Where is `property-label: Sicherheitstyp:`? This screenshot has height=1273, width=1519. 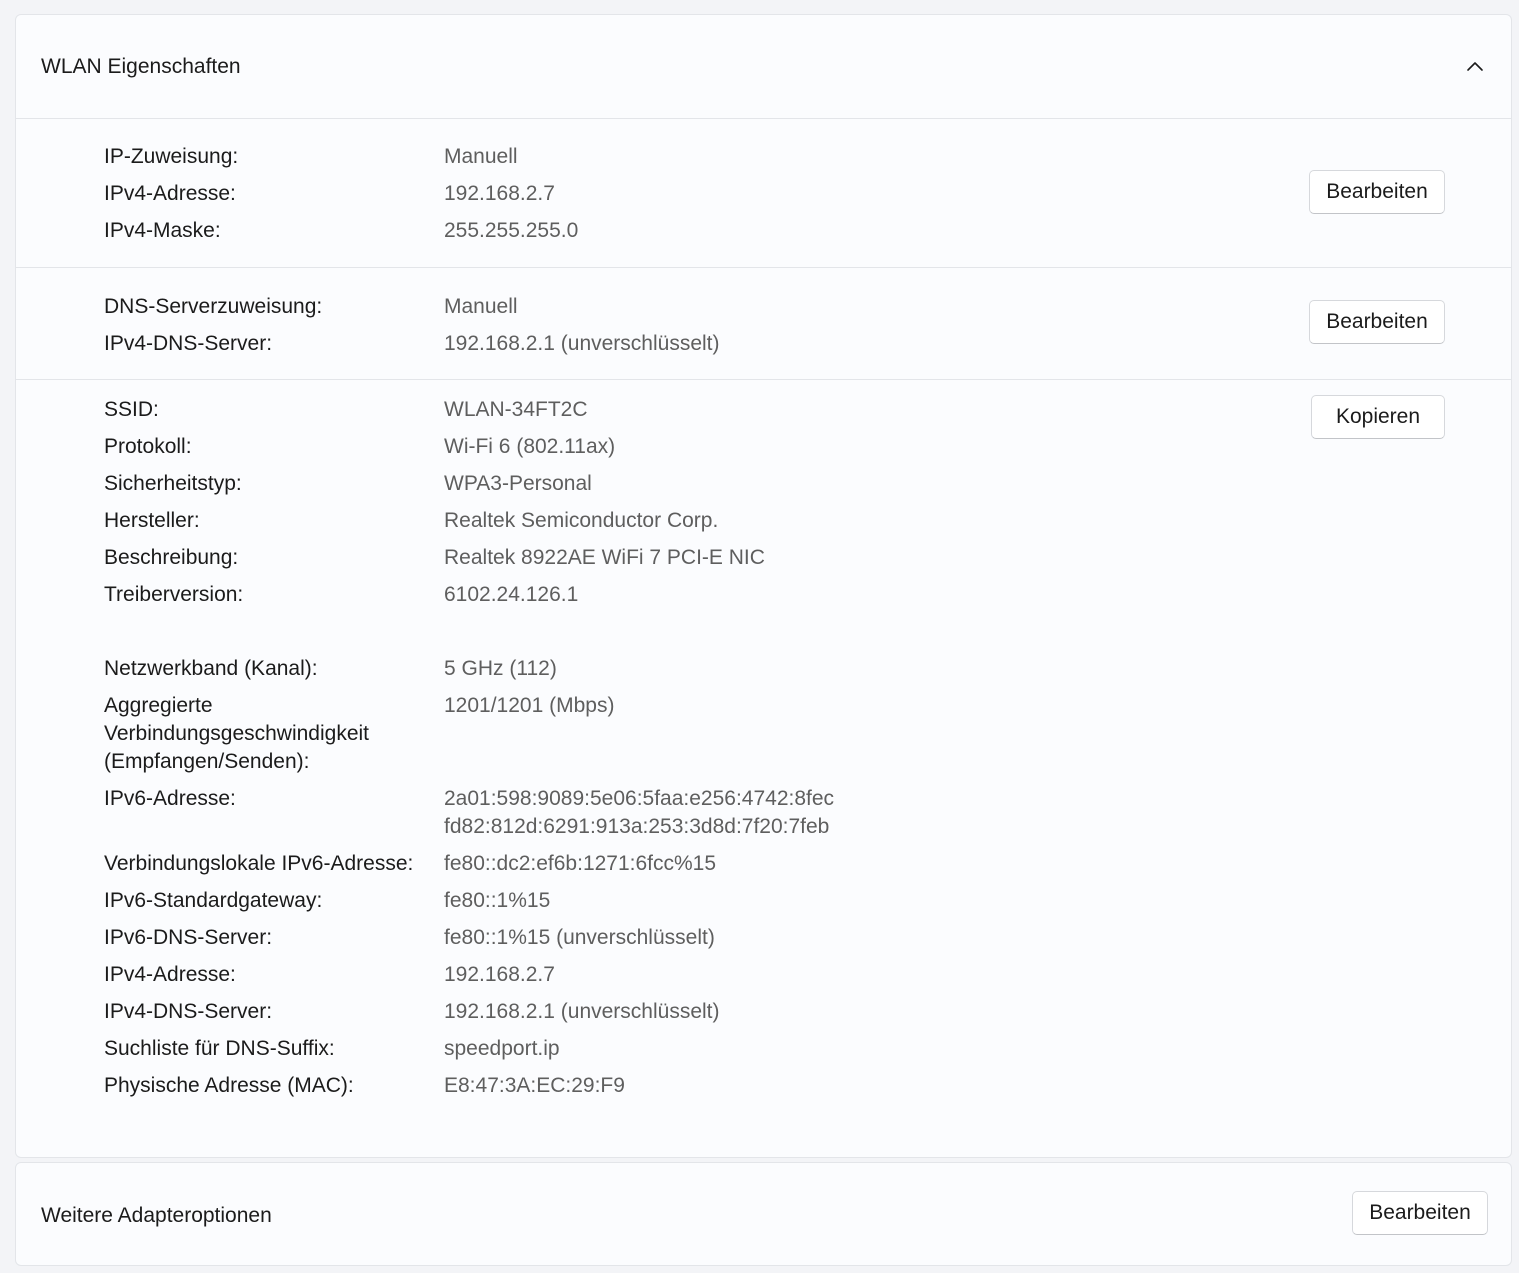 property-label: Sicherheitstyp: is located at coordinates (173, 483).